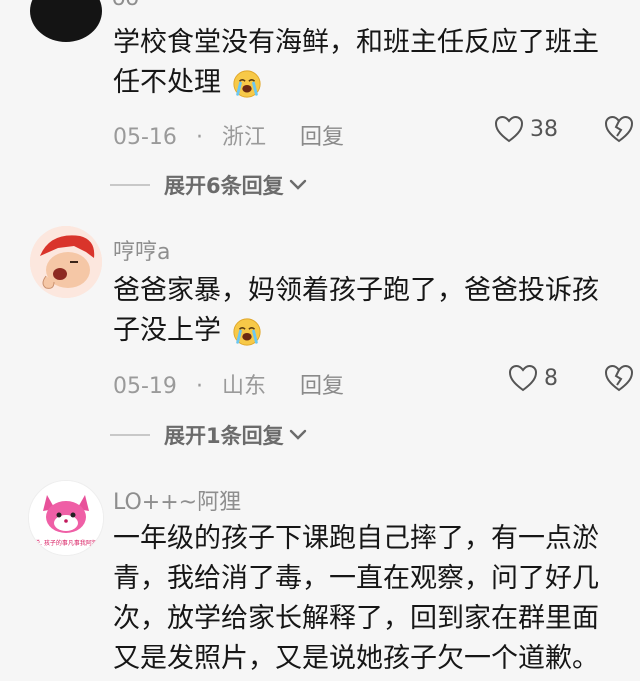  Describe the element at coordinates (356, 578) in the screenshot. I see `comment-text-line: 青，我给消了毒，一直在观察，问了好几` at that location.